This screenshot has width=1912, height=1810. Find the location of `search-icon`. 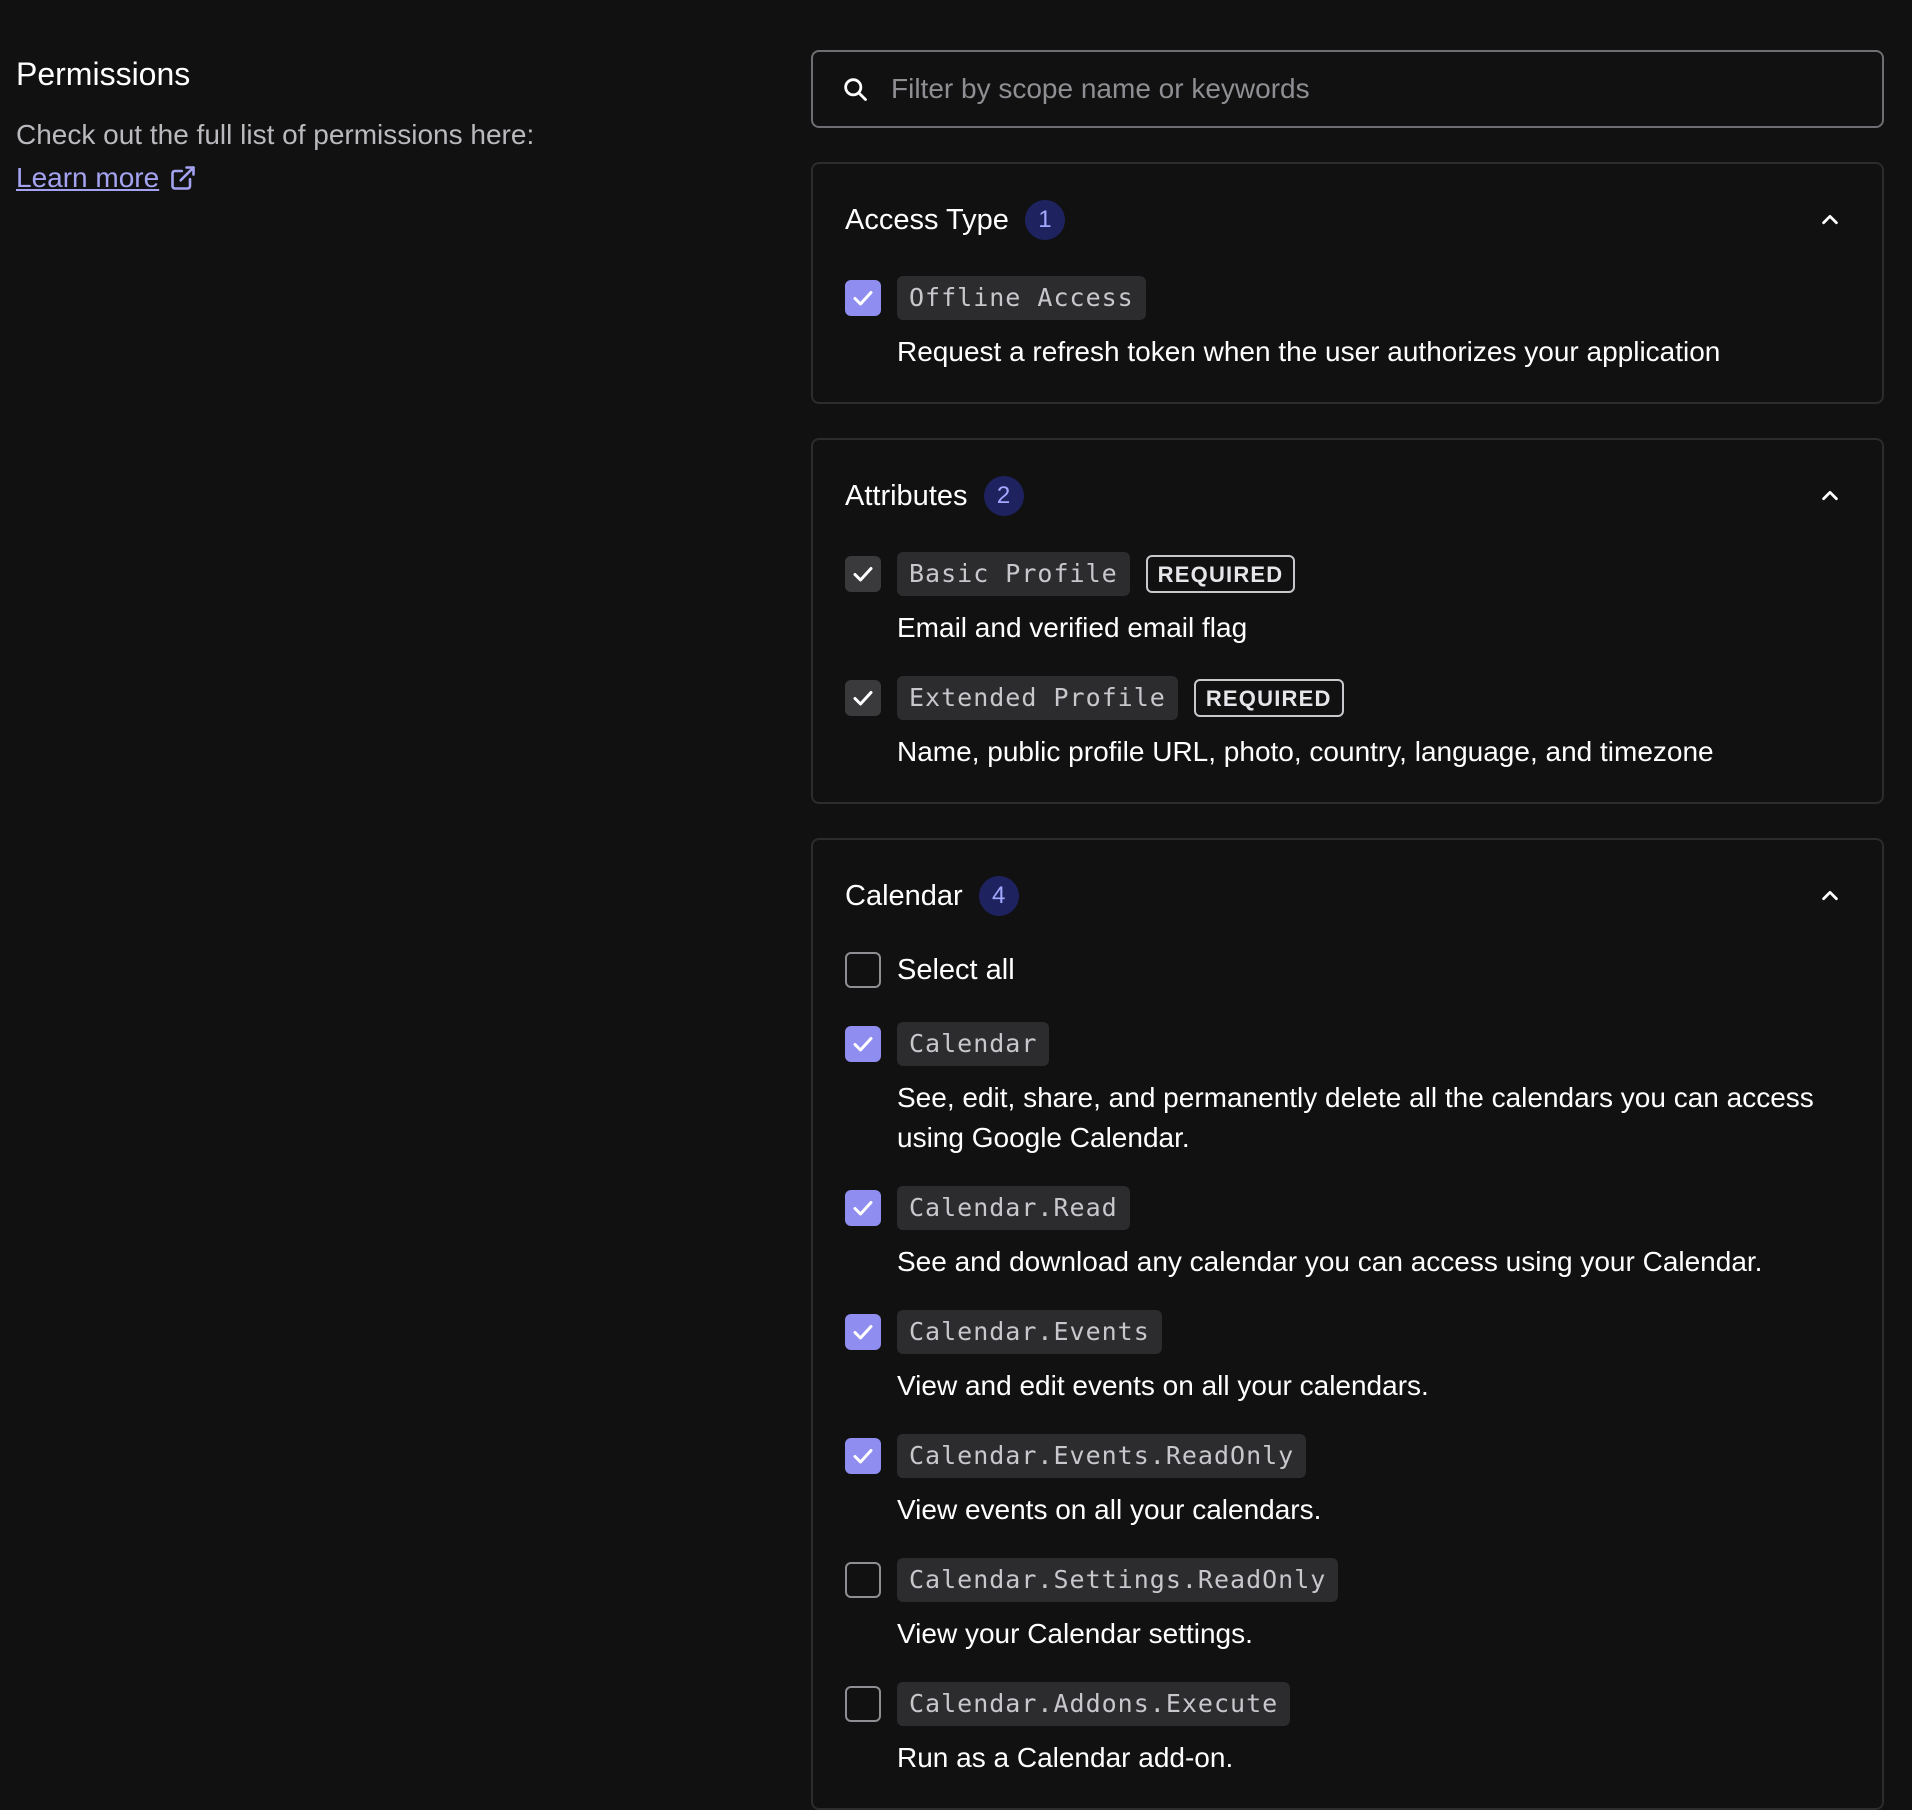

search-icon is located at coordinates (855, 89).